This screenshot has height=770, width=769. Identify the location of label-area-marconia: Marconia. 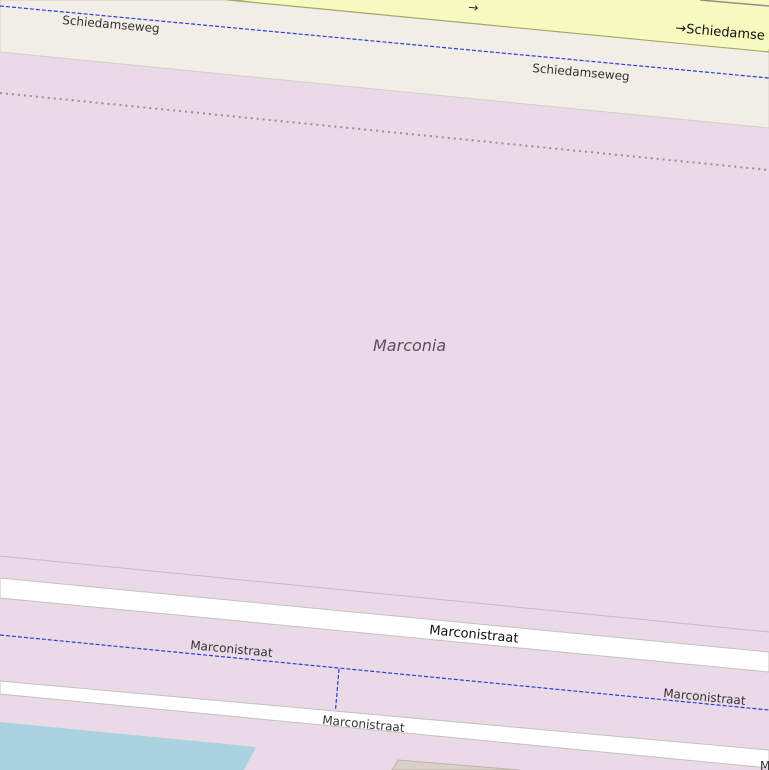
(409, 345).